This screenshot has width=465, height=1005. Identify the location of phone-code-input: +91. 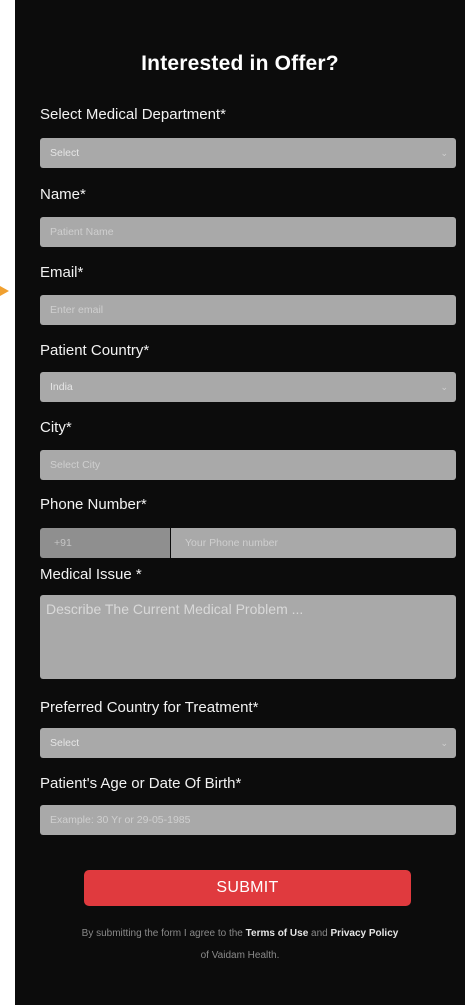
(105, 543).